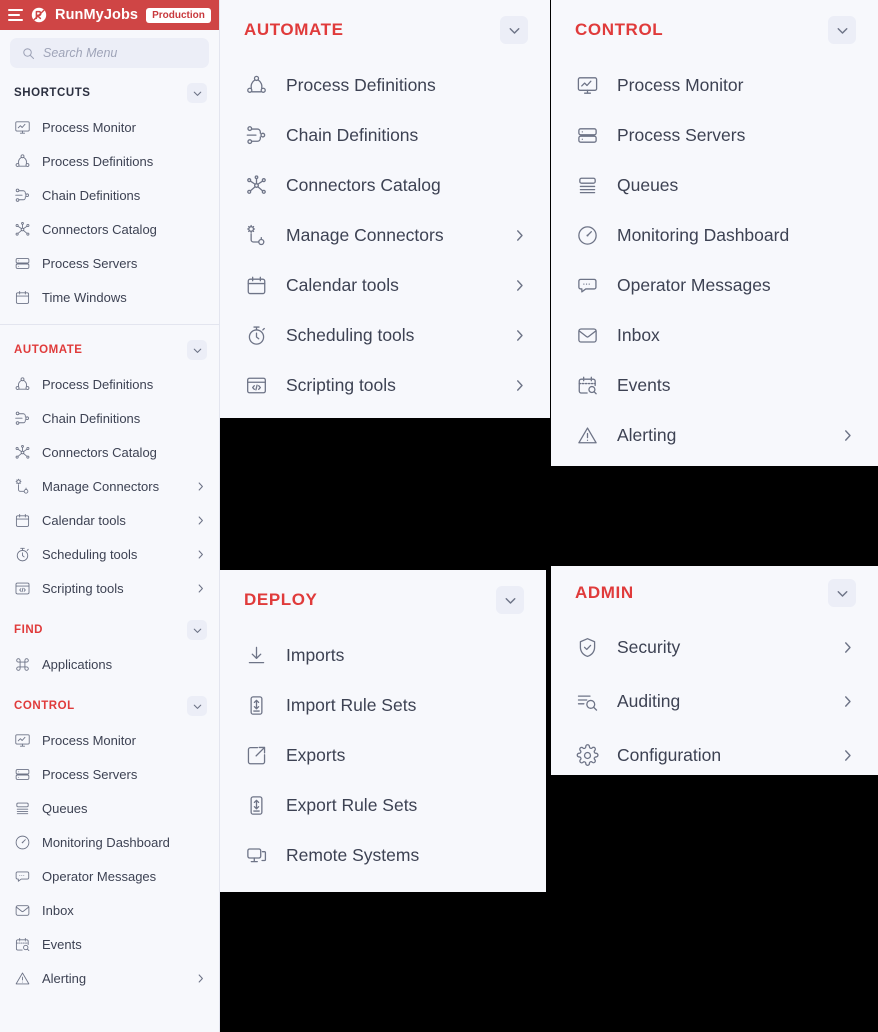 The width and height of the screenshot is (878, 1032). I want to click on sidebar-section-header-find: FIND, so click(109, 630).